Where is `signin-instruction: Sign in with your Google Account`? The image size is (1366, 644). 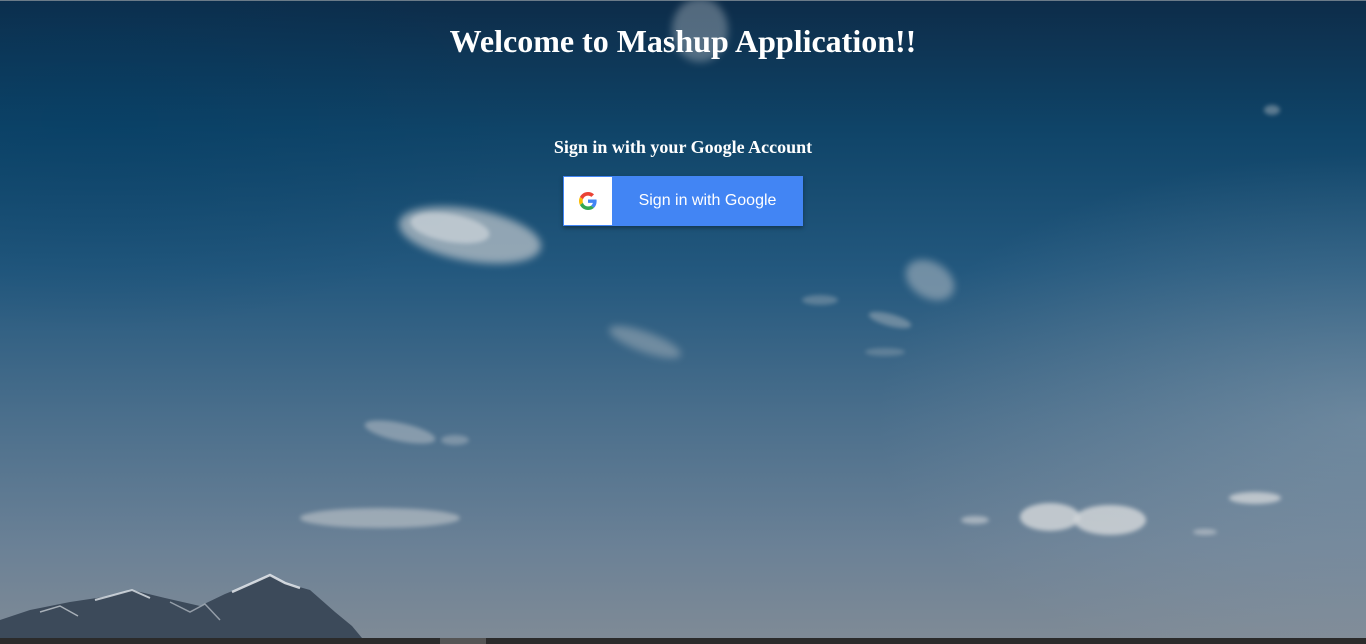
signin-instruction: Sign in with your Google Account is located at coordinates (683, 147).